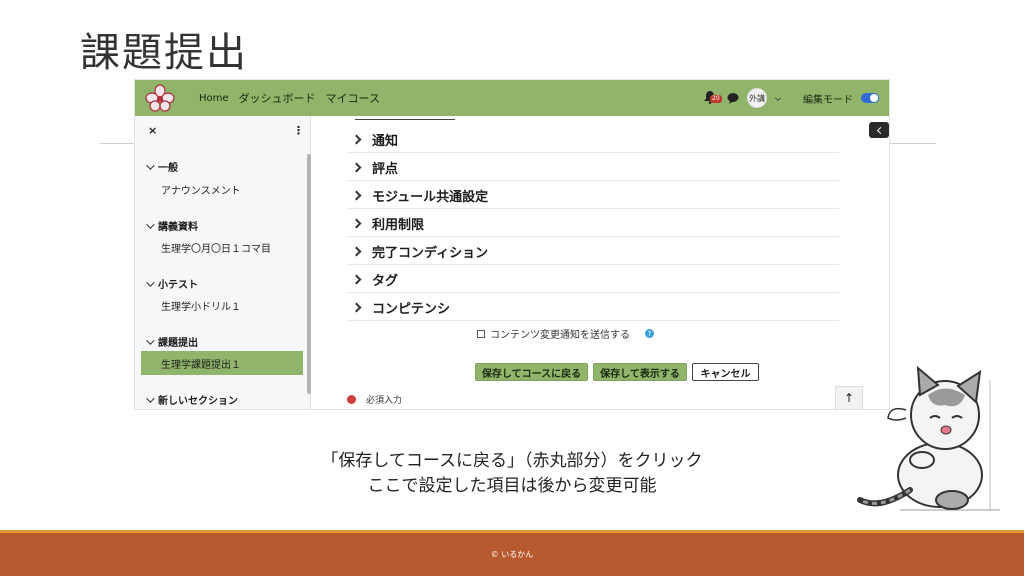 The width and height of the screenshot is (1024, 576). I want to click on sidebar-item-drill: 生理学小ドリル１, so click(222, 305).